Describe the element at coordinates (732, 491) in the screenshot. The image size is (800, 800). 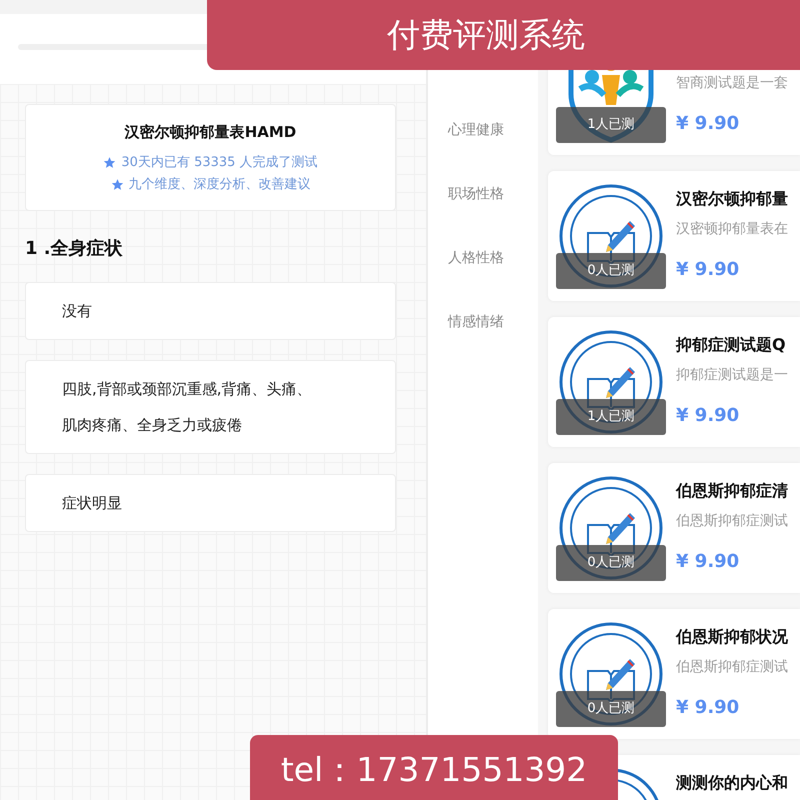
I see `test-title: 伯恩斯抑郁症清` at that location.